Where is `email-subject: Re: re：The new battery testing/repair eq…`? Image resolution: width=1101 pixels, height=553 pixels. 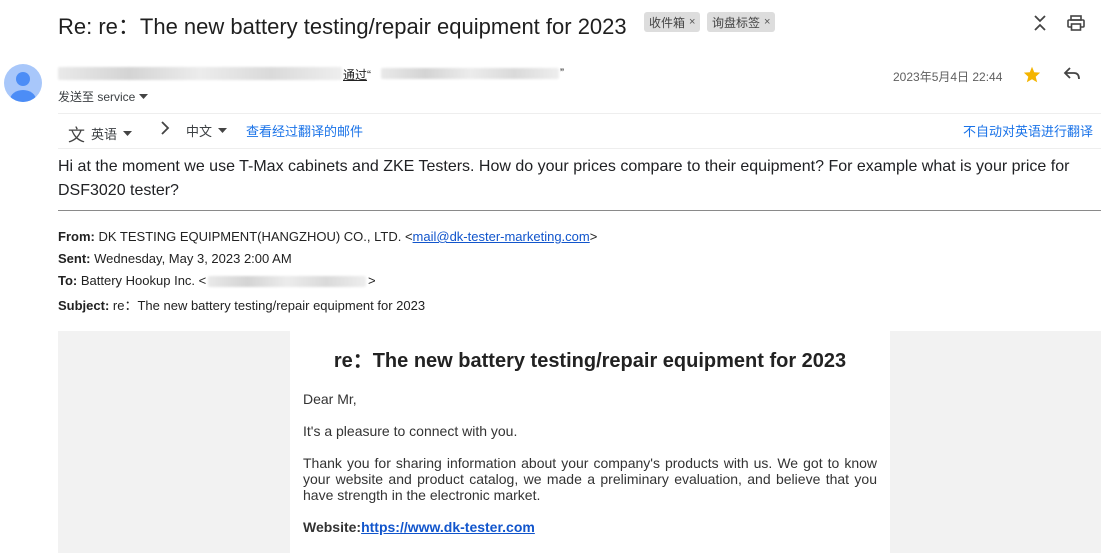 email-subject: Re: re：The new battery testing/repair eq… is located at coordinates (342, 26).